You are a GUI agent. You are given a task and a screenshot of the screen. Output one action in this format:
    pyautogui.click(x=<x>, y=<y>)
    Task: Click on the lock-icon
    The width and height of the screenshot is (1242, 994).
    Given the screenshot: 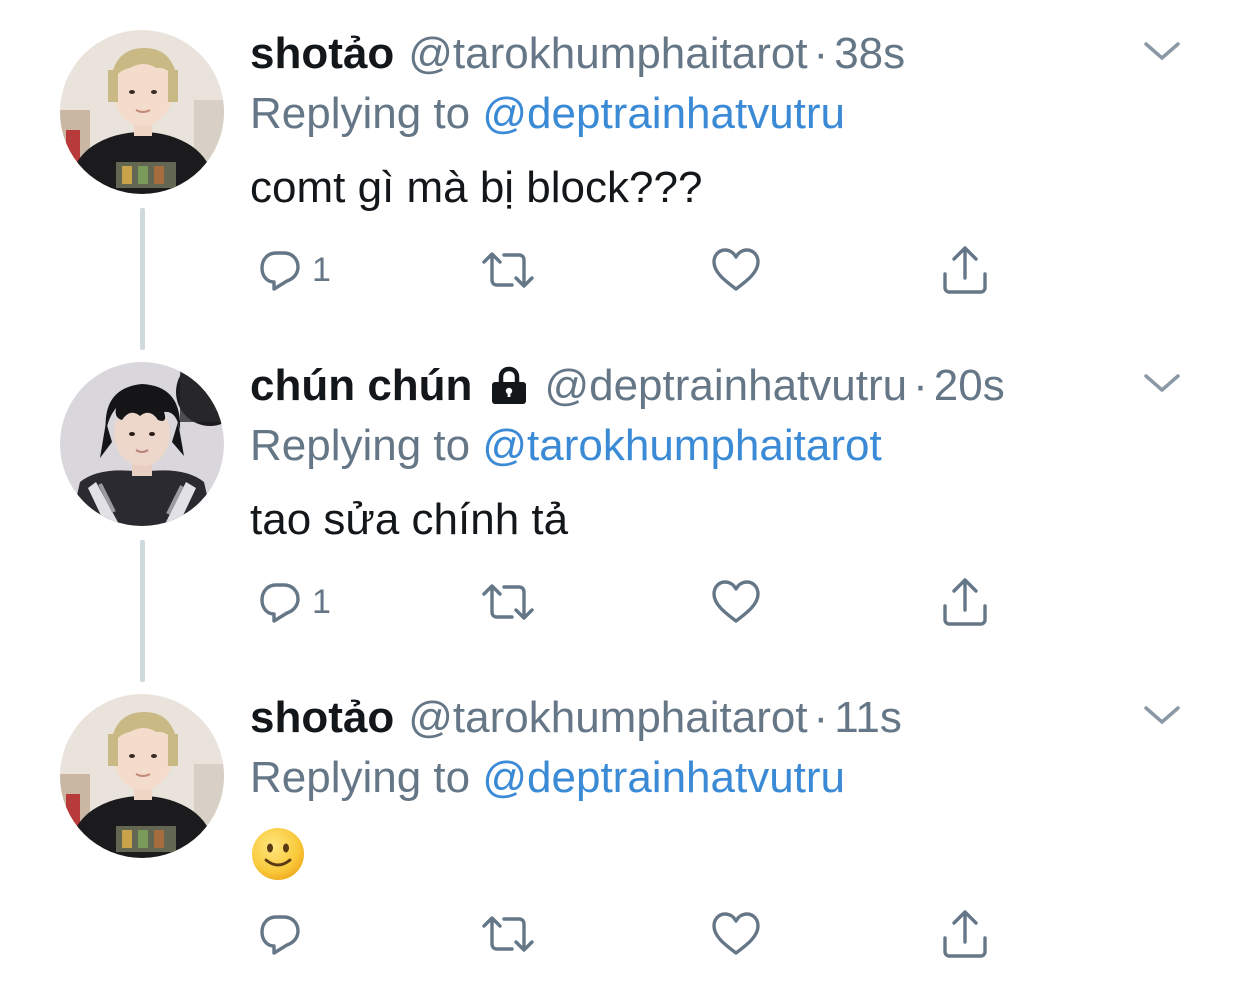 What is the action you would take?
    pyautogui.click(x=509, y=385)
    